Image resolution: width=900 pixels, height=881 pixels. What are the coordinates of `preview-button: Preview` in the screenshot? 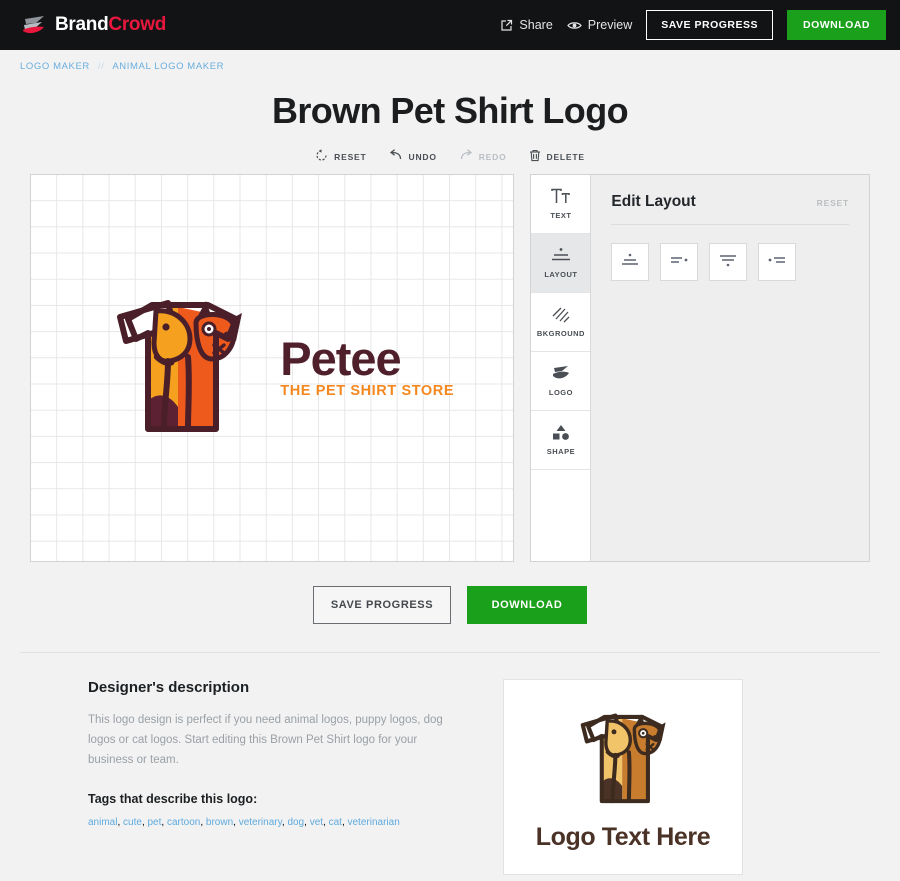 It's located at (599, 25).